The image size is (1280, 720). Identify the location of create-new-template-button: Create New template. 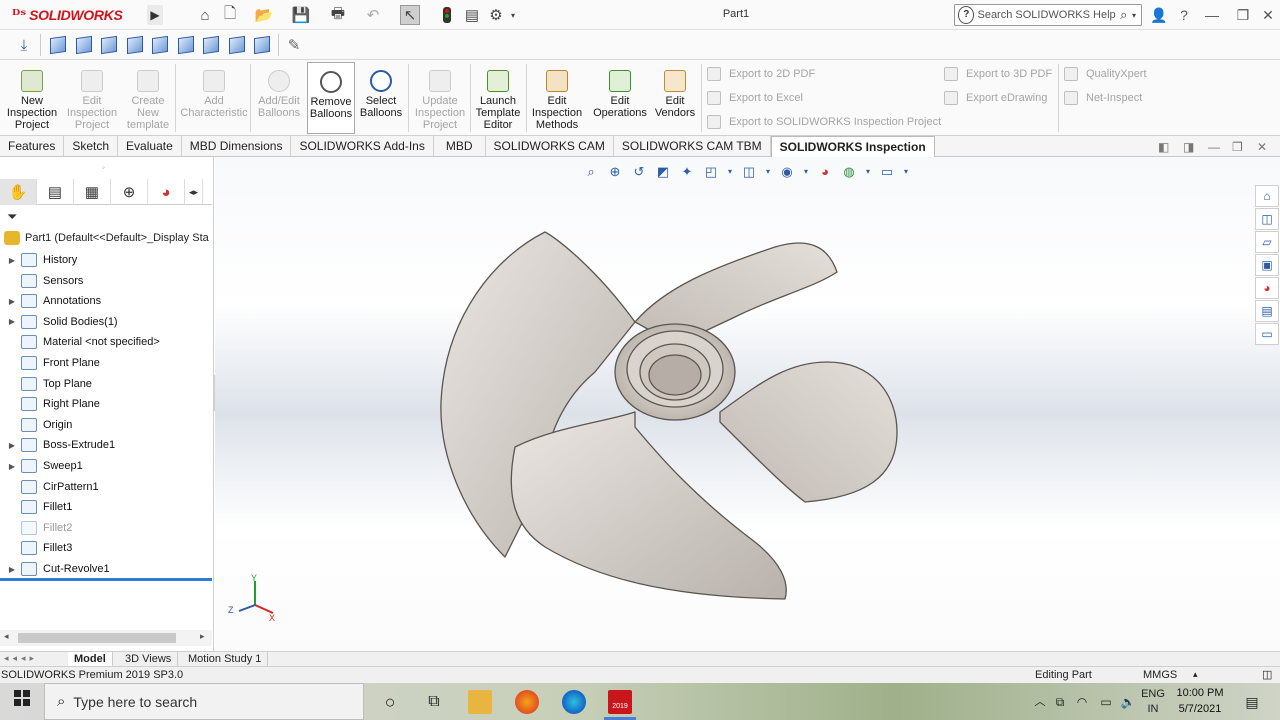
(148, 97).